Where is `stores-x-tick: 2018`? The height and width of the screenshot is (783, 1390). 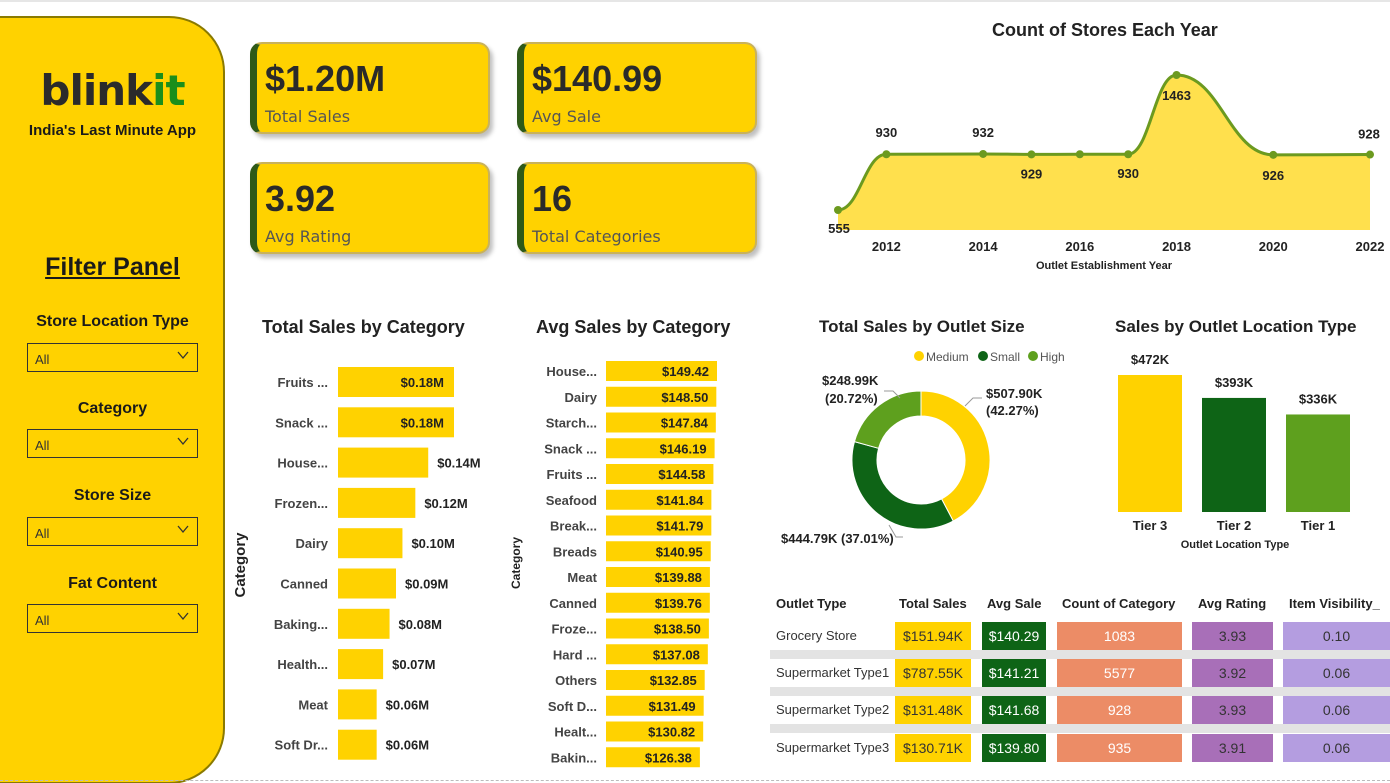
stores-x-tick: 2018 is located at coordinates (1176, 246).